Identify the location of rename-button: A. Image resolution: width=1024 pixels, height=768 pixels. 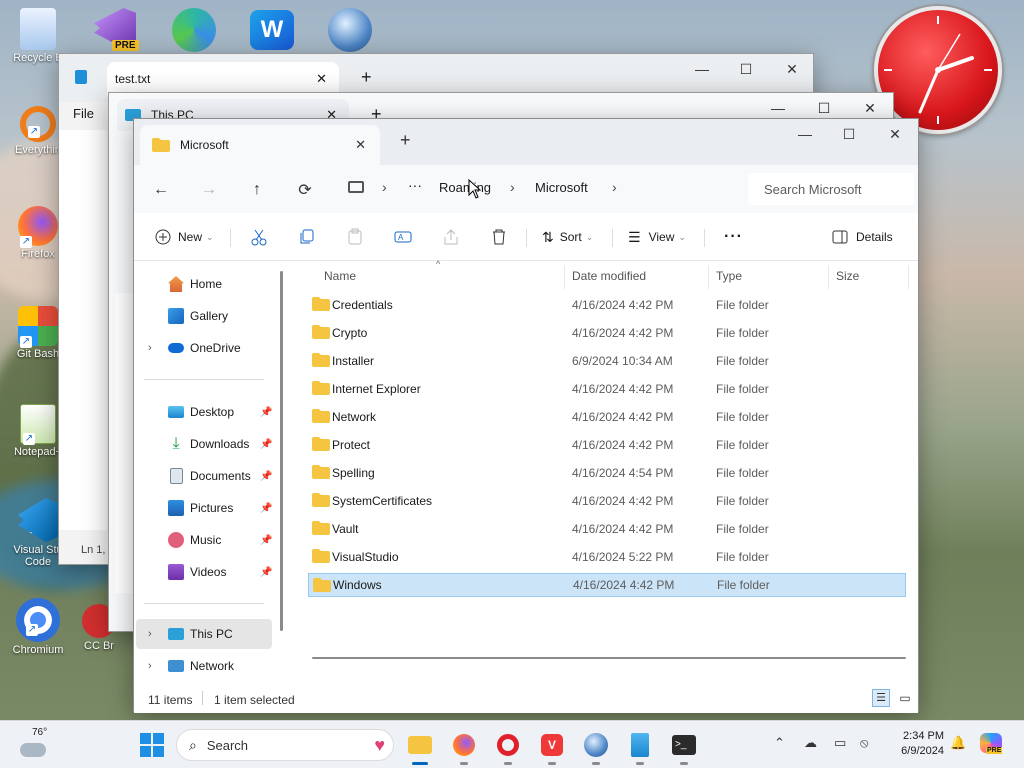
(403, 237).